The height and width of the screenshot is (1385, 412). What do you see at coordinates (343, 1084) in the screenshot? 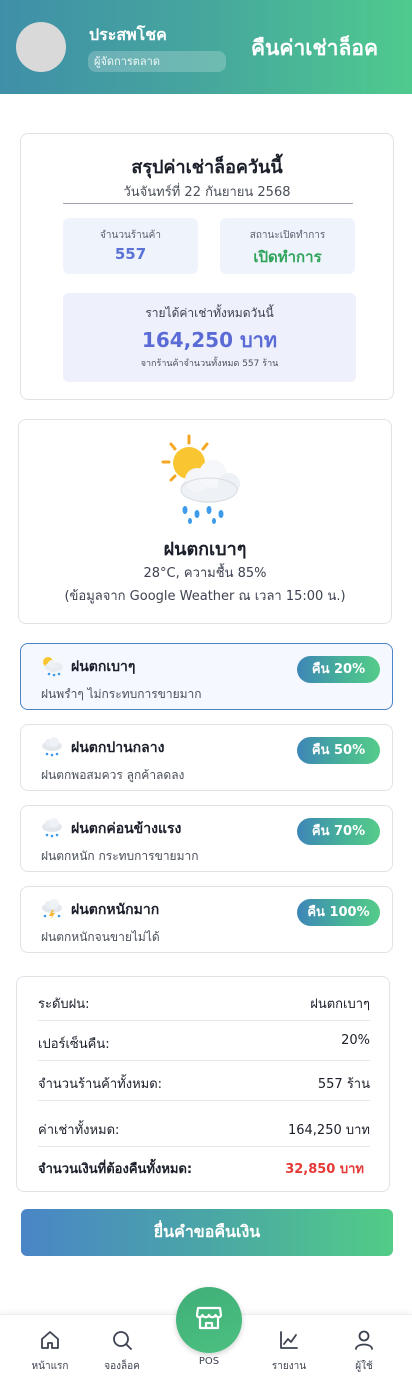
I see `detail-value: 557 ร้าน` at bounding box center [343, 1084].